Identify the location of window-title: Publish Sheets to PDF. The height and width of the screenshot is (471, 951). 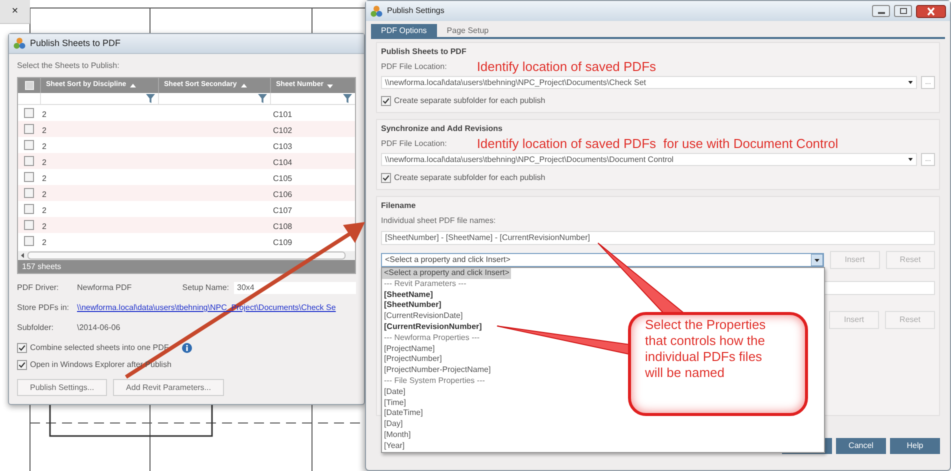
(75, 43).